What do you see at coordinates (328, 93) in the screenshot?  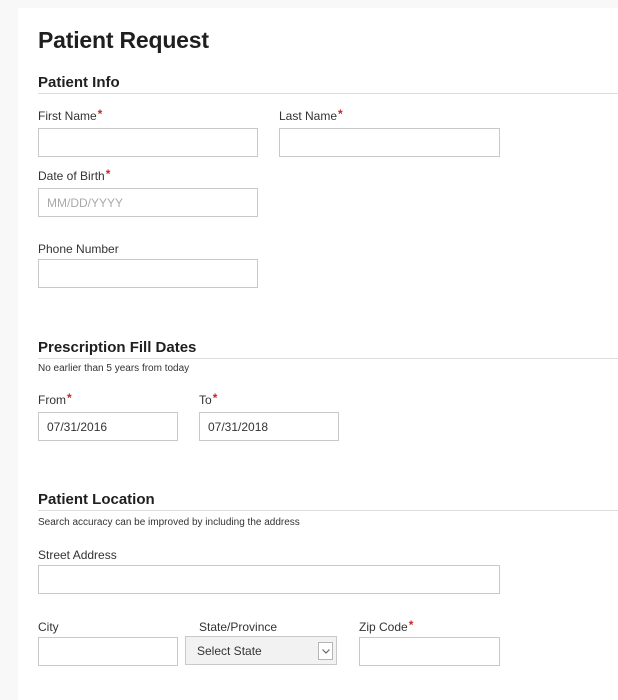 I see `section-divider-patient-info` at bounding box center [328, 93].